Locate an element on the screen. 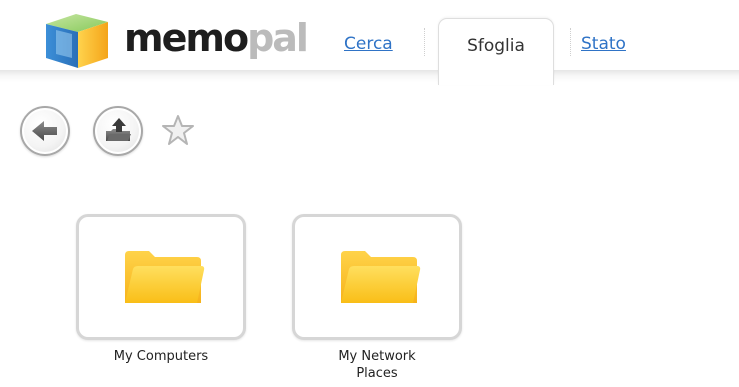 The image size is (739, 387). favorite-star-button is located at coordinates (178, 130).